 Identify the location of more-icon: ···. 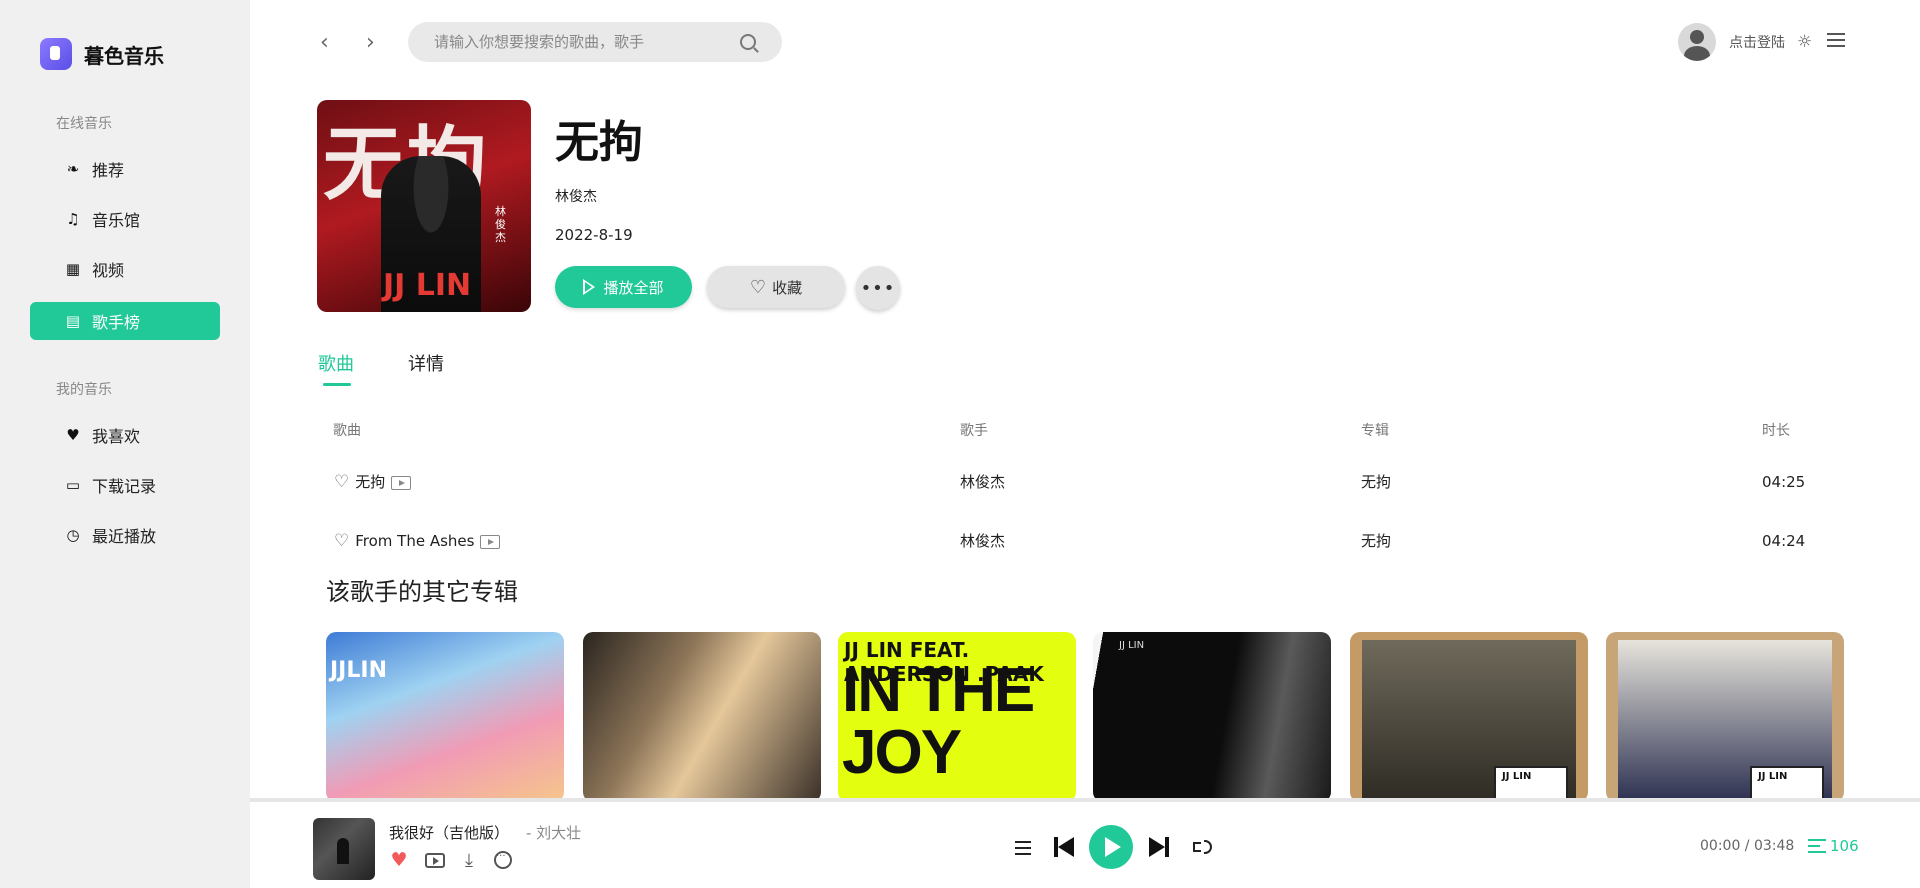
(503, 860).